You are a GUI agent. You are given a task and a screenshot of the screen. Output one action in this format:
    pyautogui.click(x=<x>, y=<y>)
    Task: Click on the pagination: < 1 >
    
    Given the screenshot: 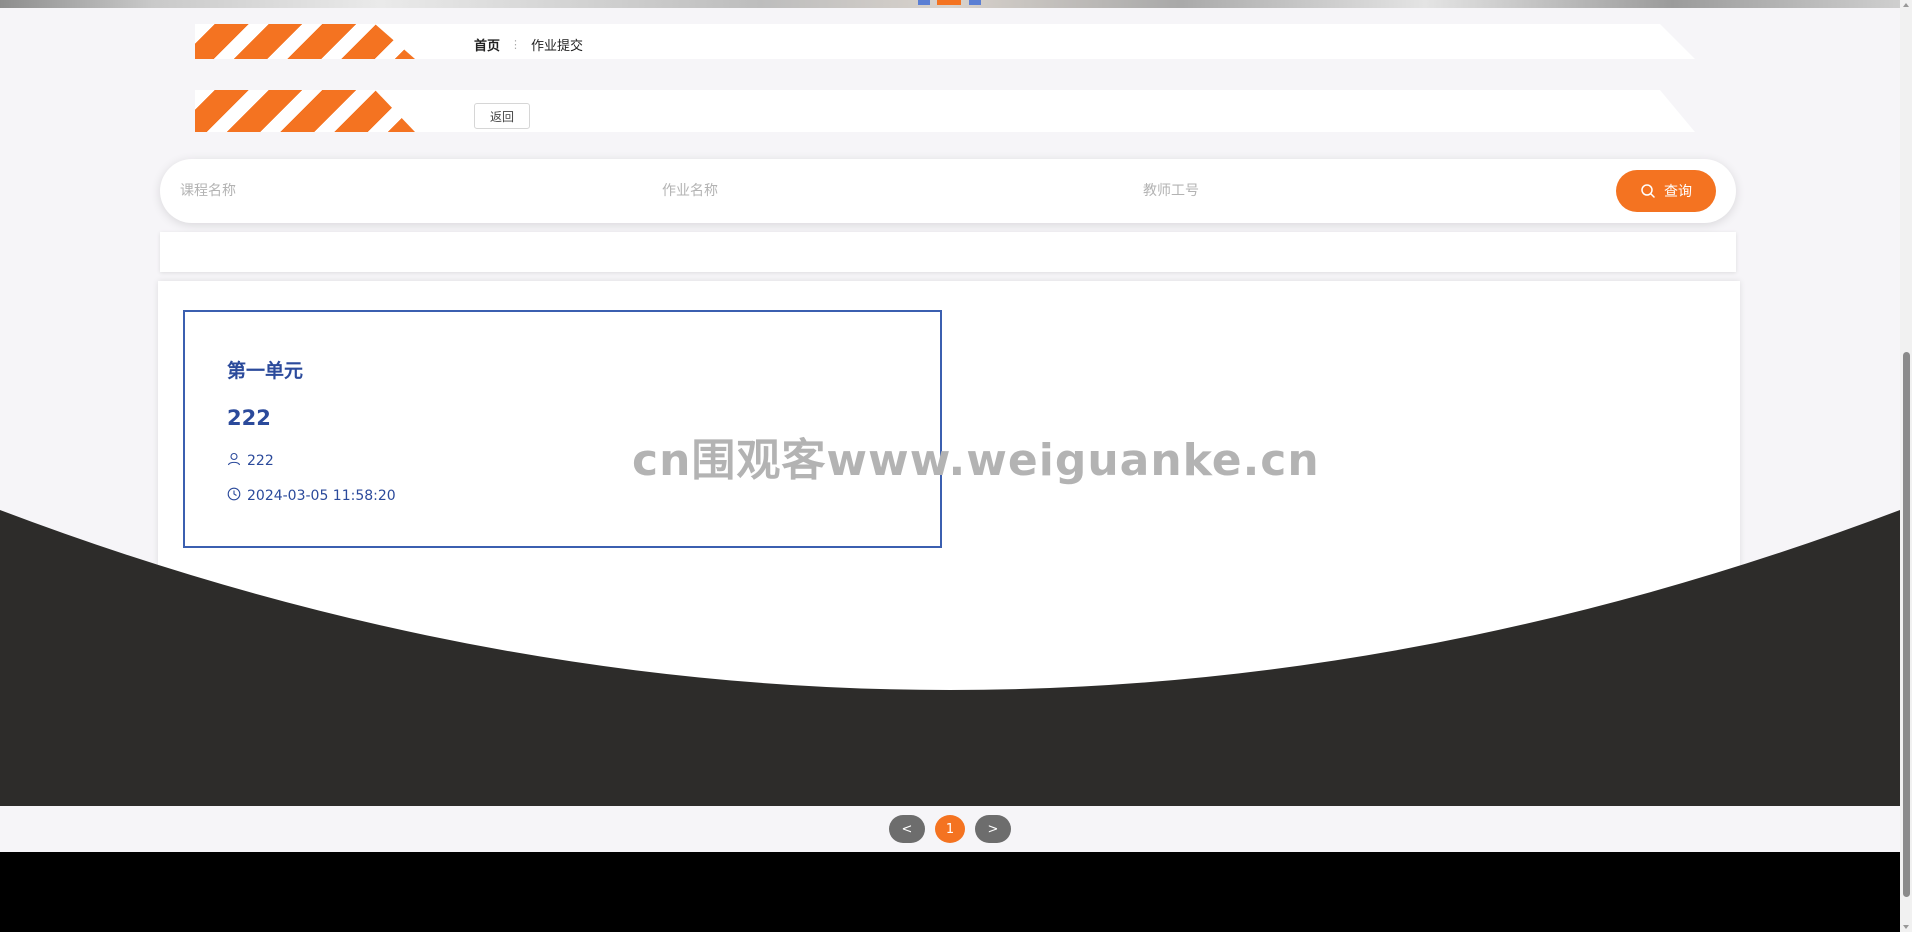 What is the action you would take?
    pyautogui.click(x=950, y=829)
    